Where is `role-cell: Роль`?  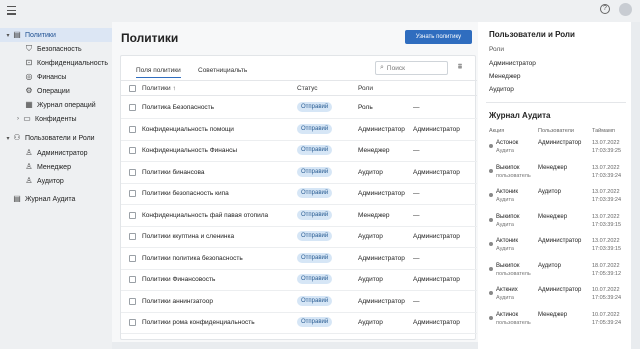
role-cell: Роль is located at coordinates (365, 107).